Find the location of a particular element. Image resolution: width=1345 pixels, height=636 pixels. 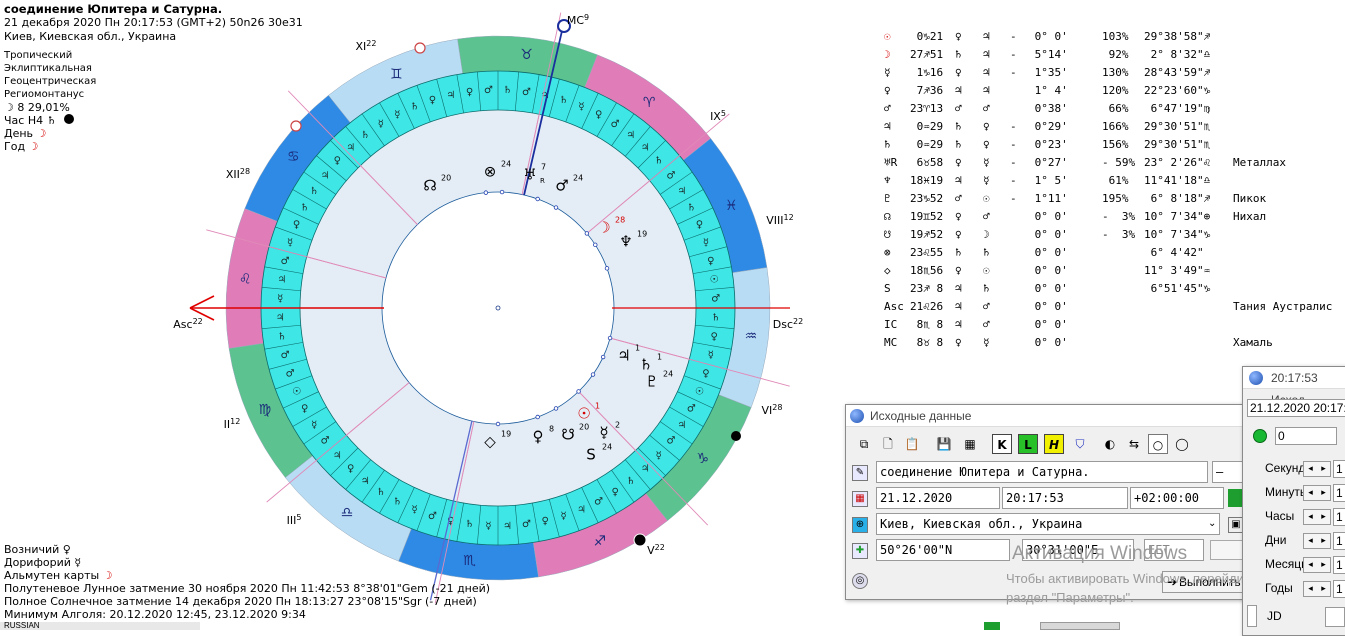

months-spinner: ◂ ▸ is located at coordinates (1317, 565).